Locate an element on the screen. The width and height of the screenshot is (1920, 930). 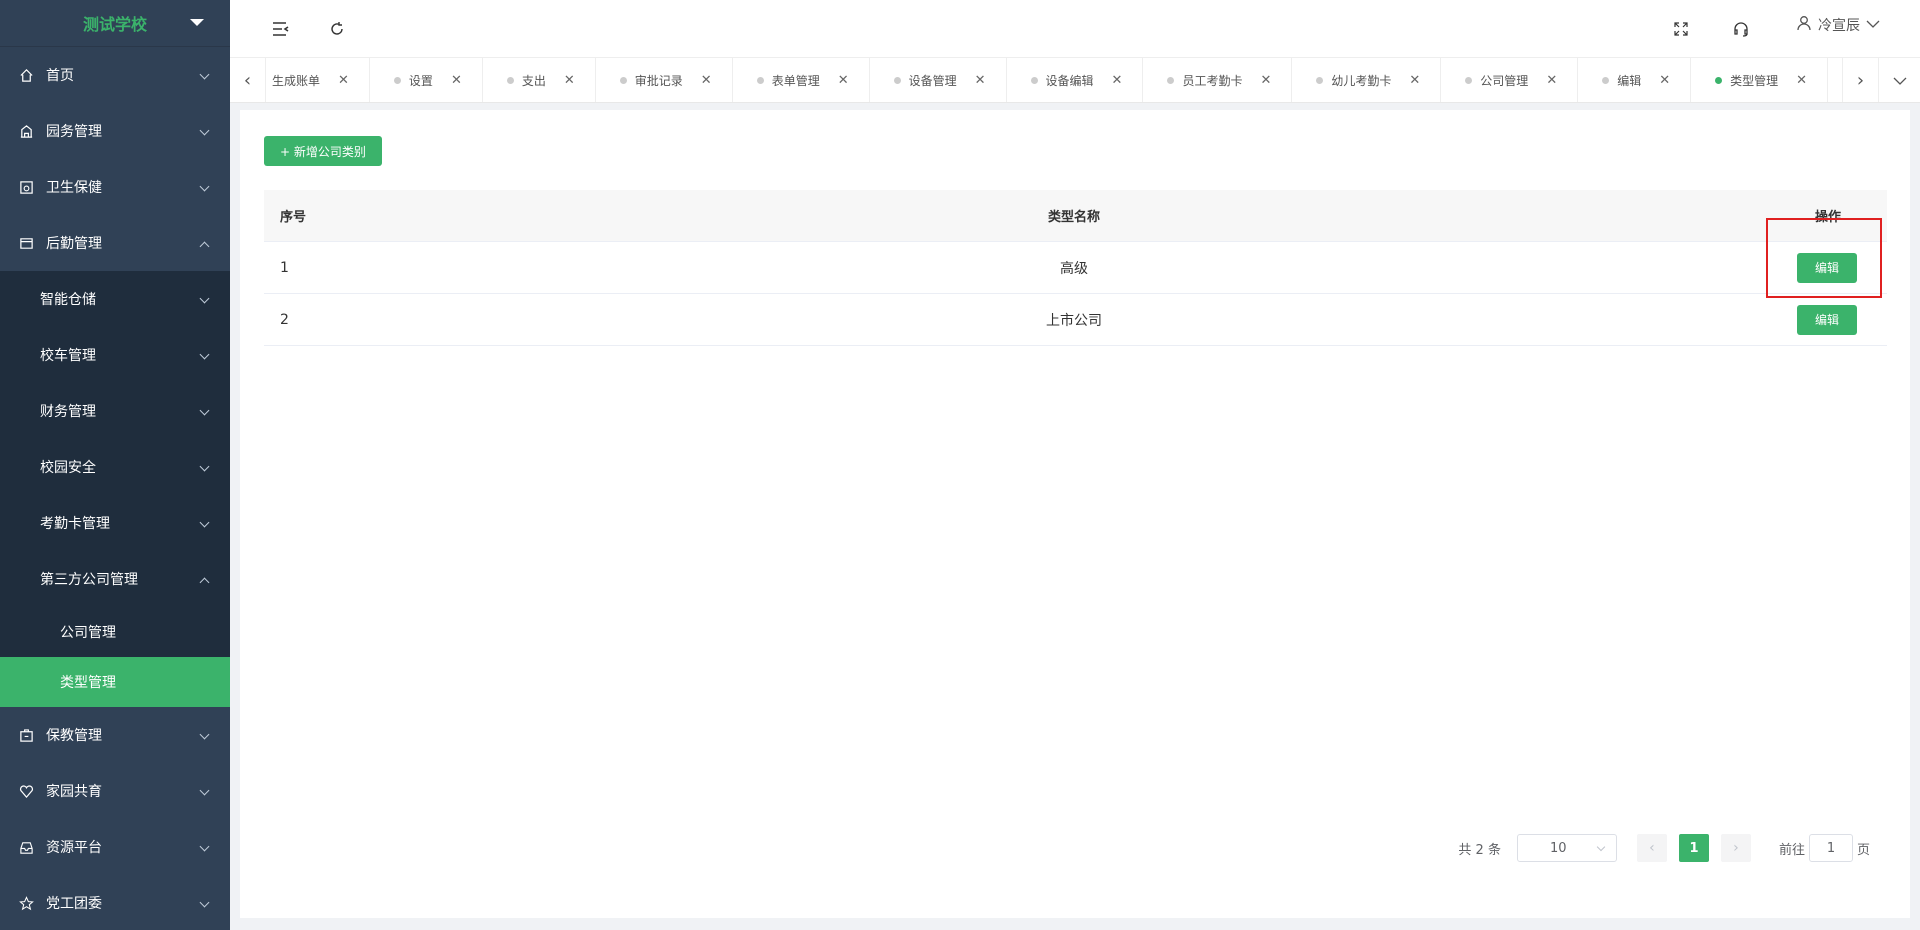
next-page-button: › is located at coordinates (1735, 848).